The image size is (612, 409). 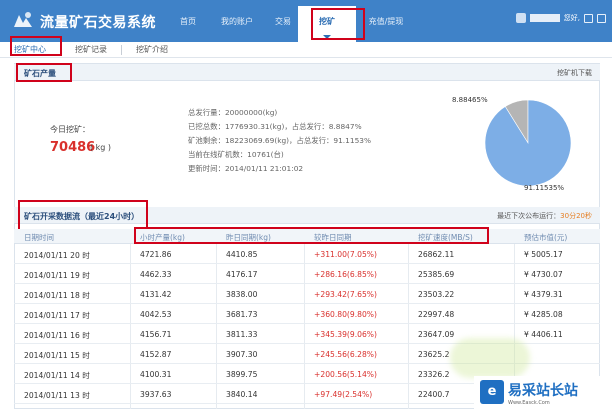 I want to click on cell-datetime: 2014/01/11 19 时, so click(x=57, y=275).